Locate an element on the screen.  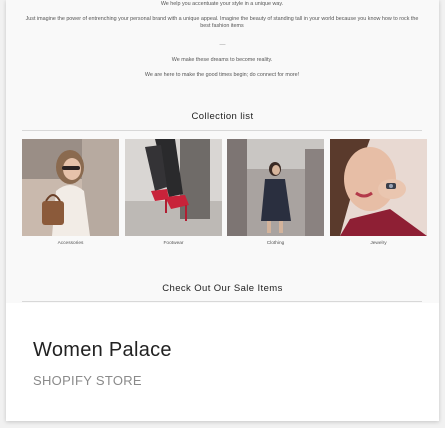
collection-list-title: Collection list is located at coordinates (222, 116).